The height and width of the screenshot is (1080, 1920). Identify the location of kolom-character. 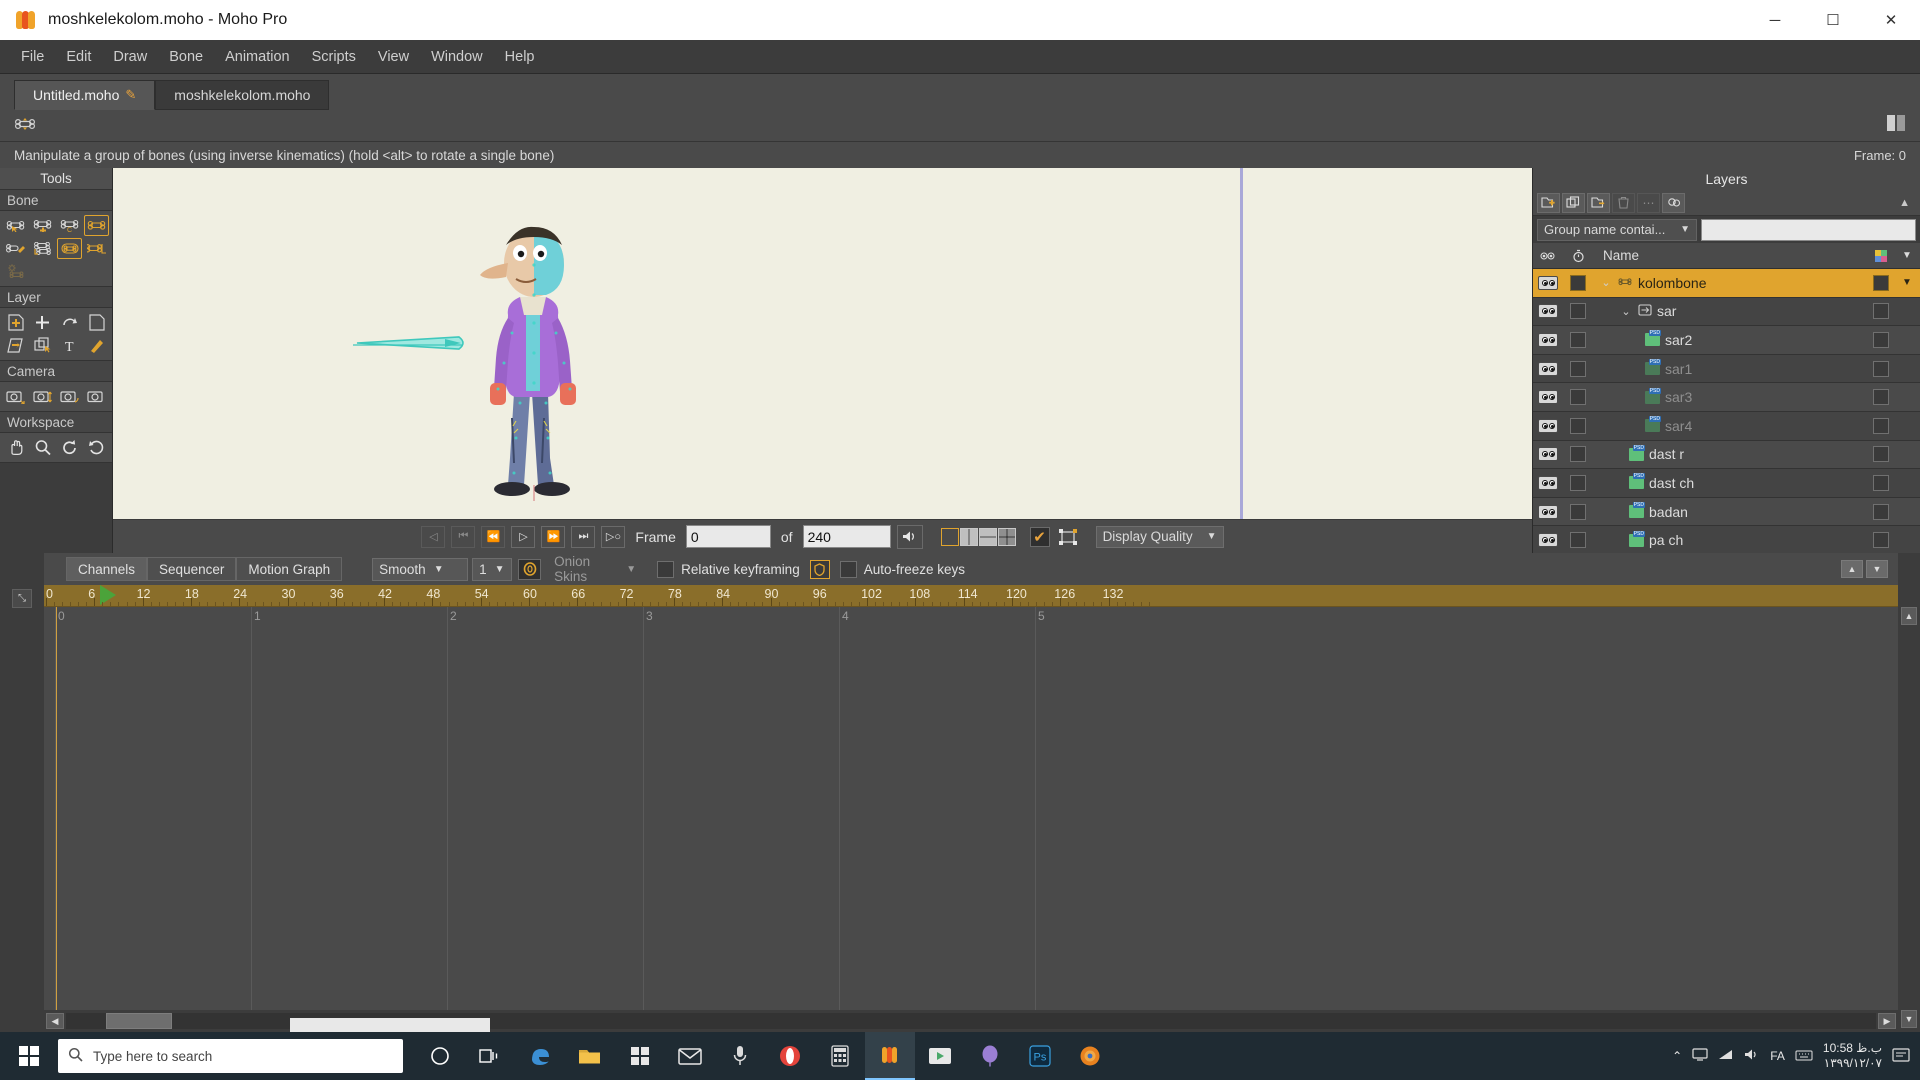
(533, 364).